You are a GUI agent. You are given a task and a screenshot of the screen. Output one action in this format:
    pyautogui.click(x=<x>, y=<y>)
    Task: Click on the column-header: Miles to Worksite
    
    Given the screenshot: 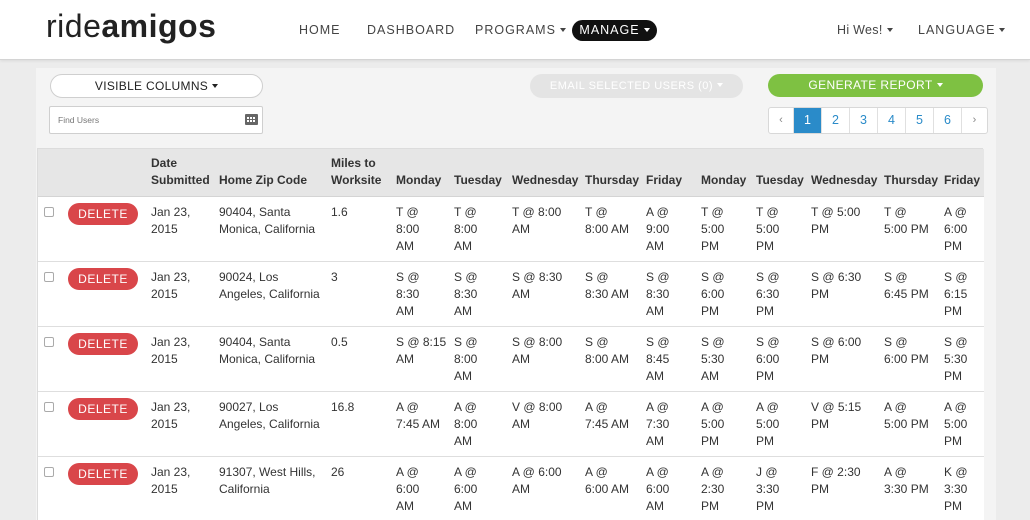 What is the action you would take?
    pyautogui.click(x=356, y=172)
    